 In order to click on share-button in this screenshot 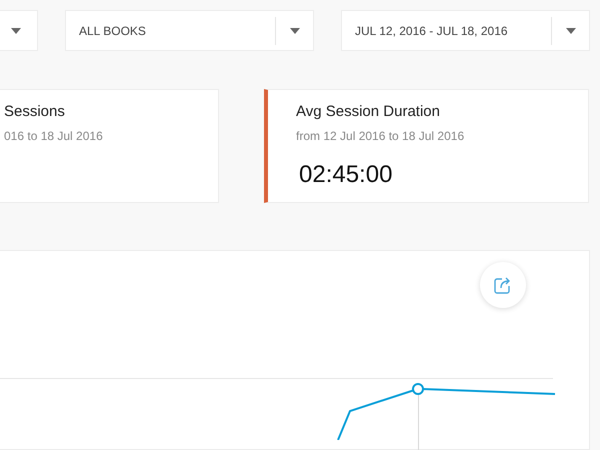, I will do `click(503, 285)`.